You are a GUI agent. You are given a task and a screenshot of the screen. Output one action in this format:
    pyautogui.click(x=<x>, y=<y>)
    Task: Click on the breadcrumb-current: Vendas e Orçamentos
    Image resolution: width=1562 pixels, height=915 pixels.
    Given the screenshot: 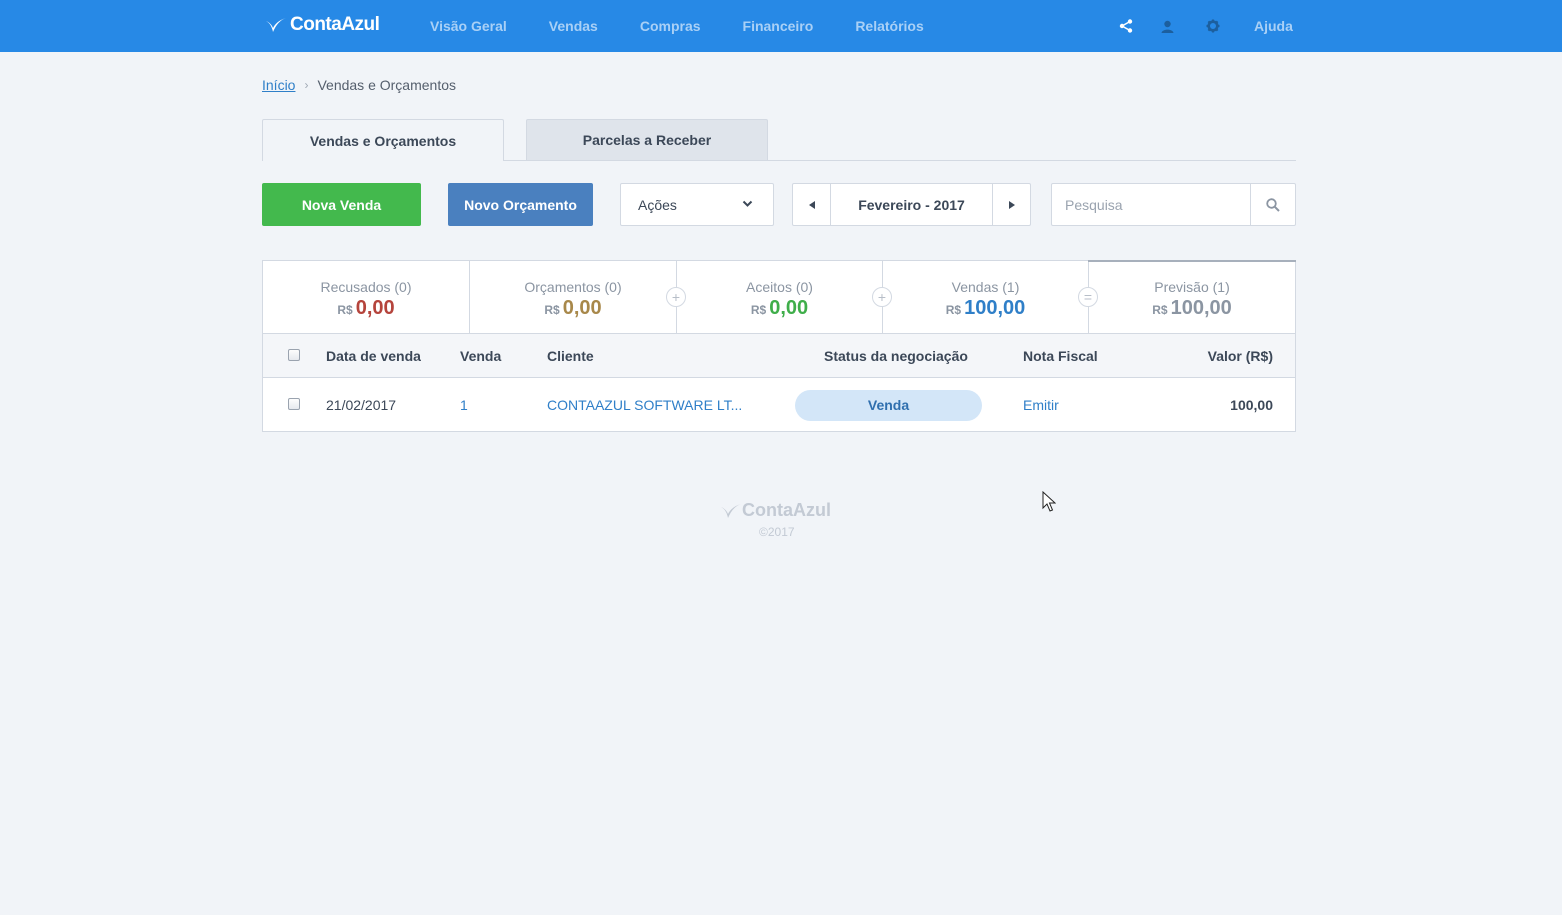 What is the action you would take?
    pyautogui.click(x=386, y=85)
    